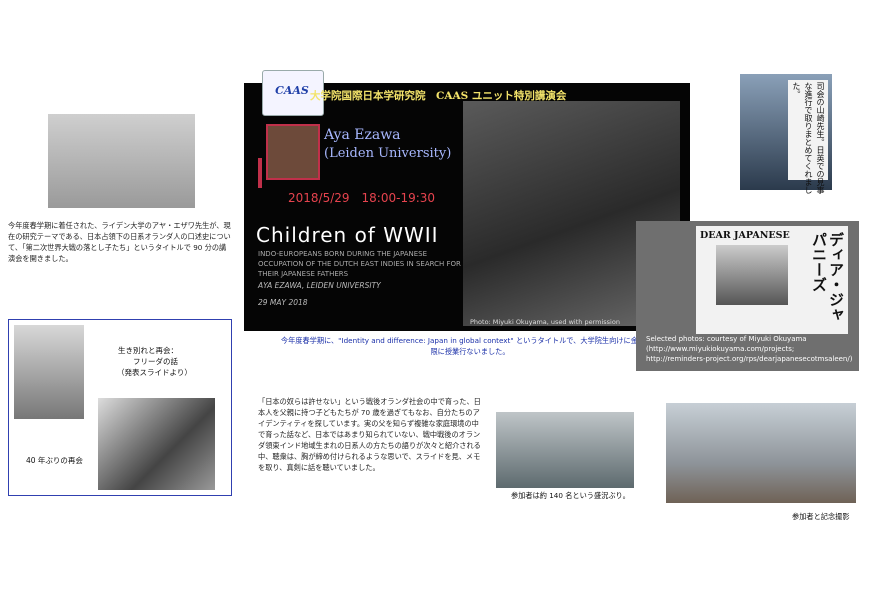 The width and height of the screenshot is (870, 596). What do you see at coordinates (54, 460) in the screenshot?
I see `reunion-caption: 40 年ぶりの再会` at bounding box center [54, 460].